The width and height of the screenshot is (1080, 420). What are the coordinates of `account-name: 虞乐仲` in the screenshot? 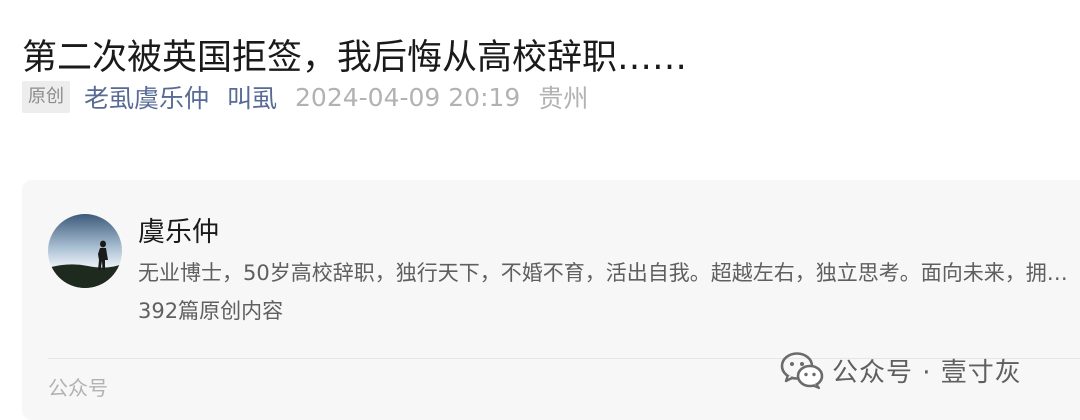 It's located at (178, 232).